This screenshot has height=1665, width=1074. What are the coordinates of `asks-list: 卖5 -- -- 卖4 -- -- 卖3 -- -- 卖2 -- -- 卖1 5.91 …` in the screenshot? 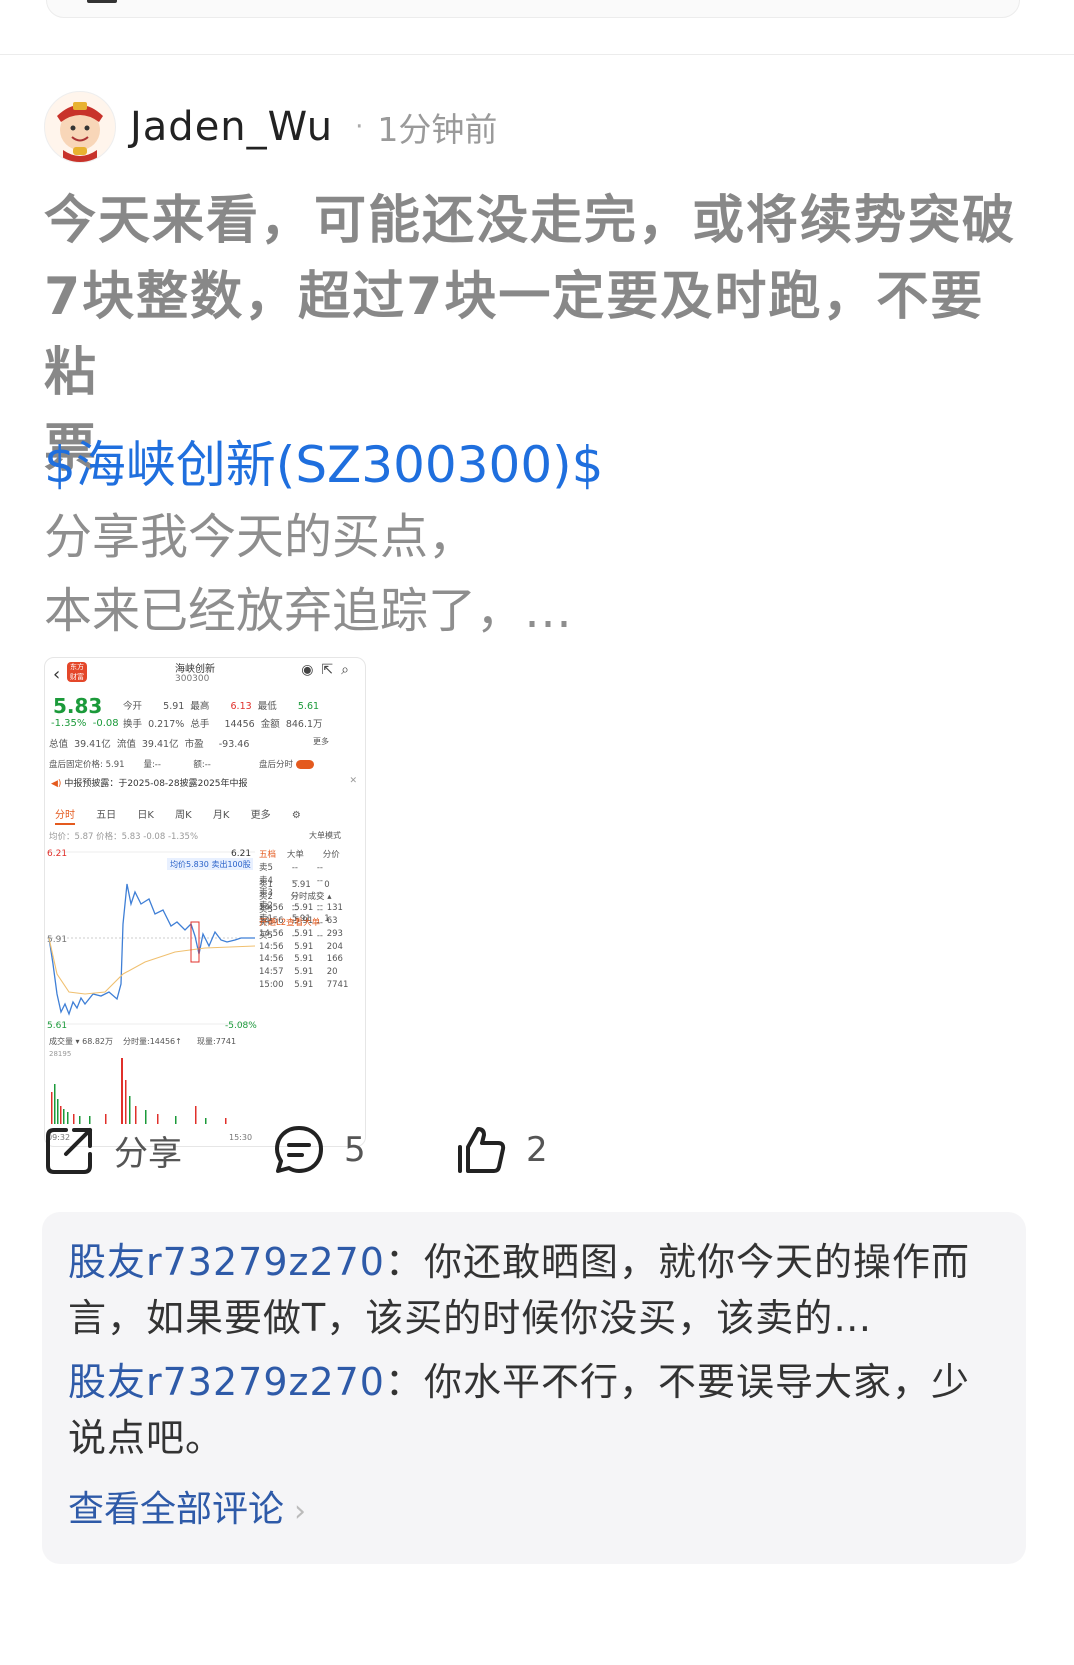 It's located at (311, 892).